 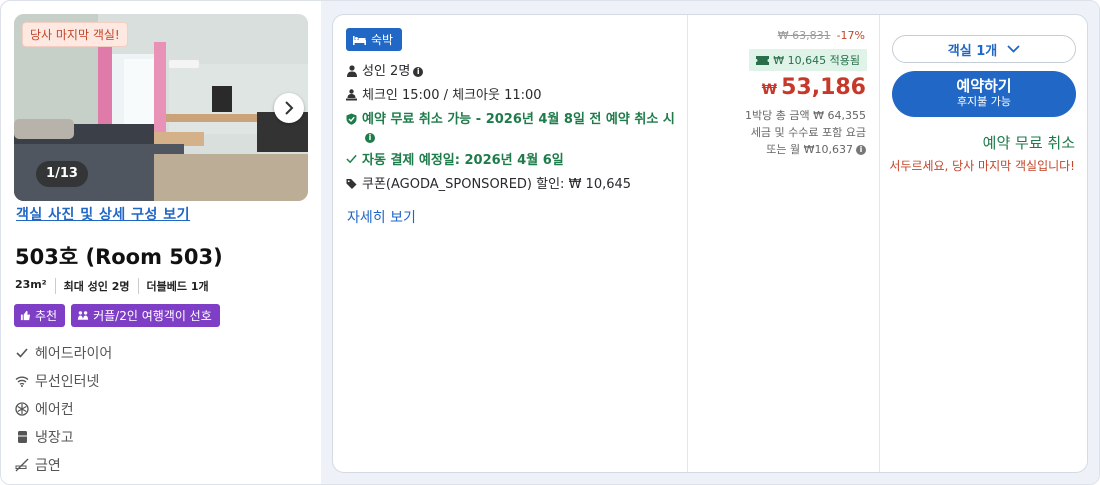 What do you see at coordinates (1028, 143) in the screenshot?
I see `free-cancel-note: 예약 무료 취소` at bounding box center [1028, 143].